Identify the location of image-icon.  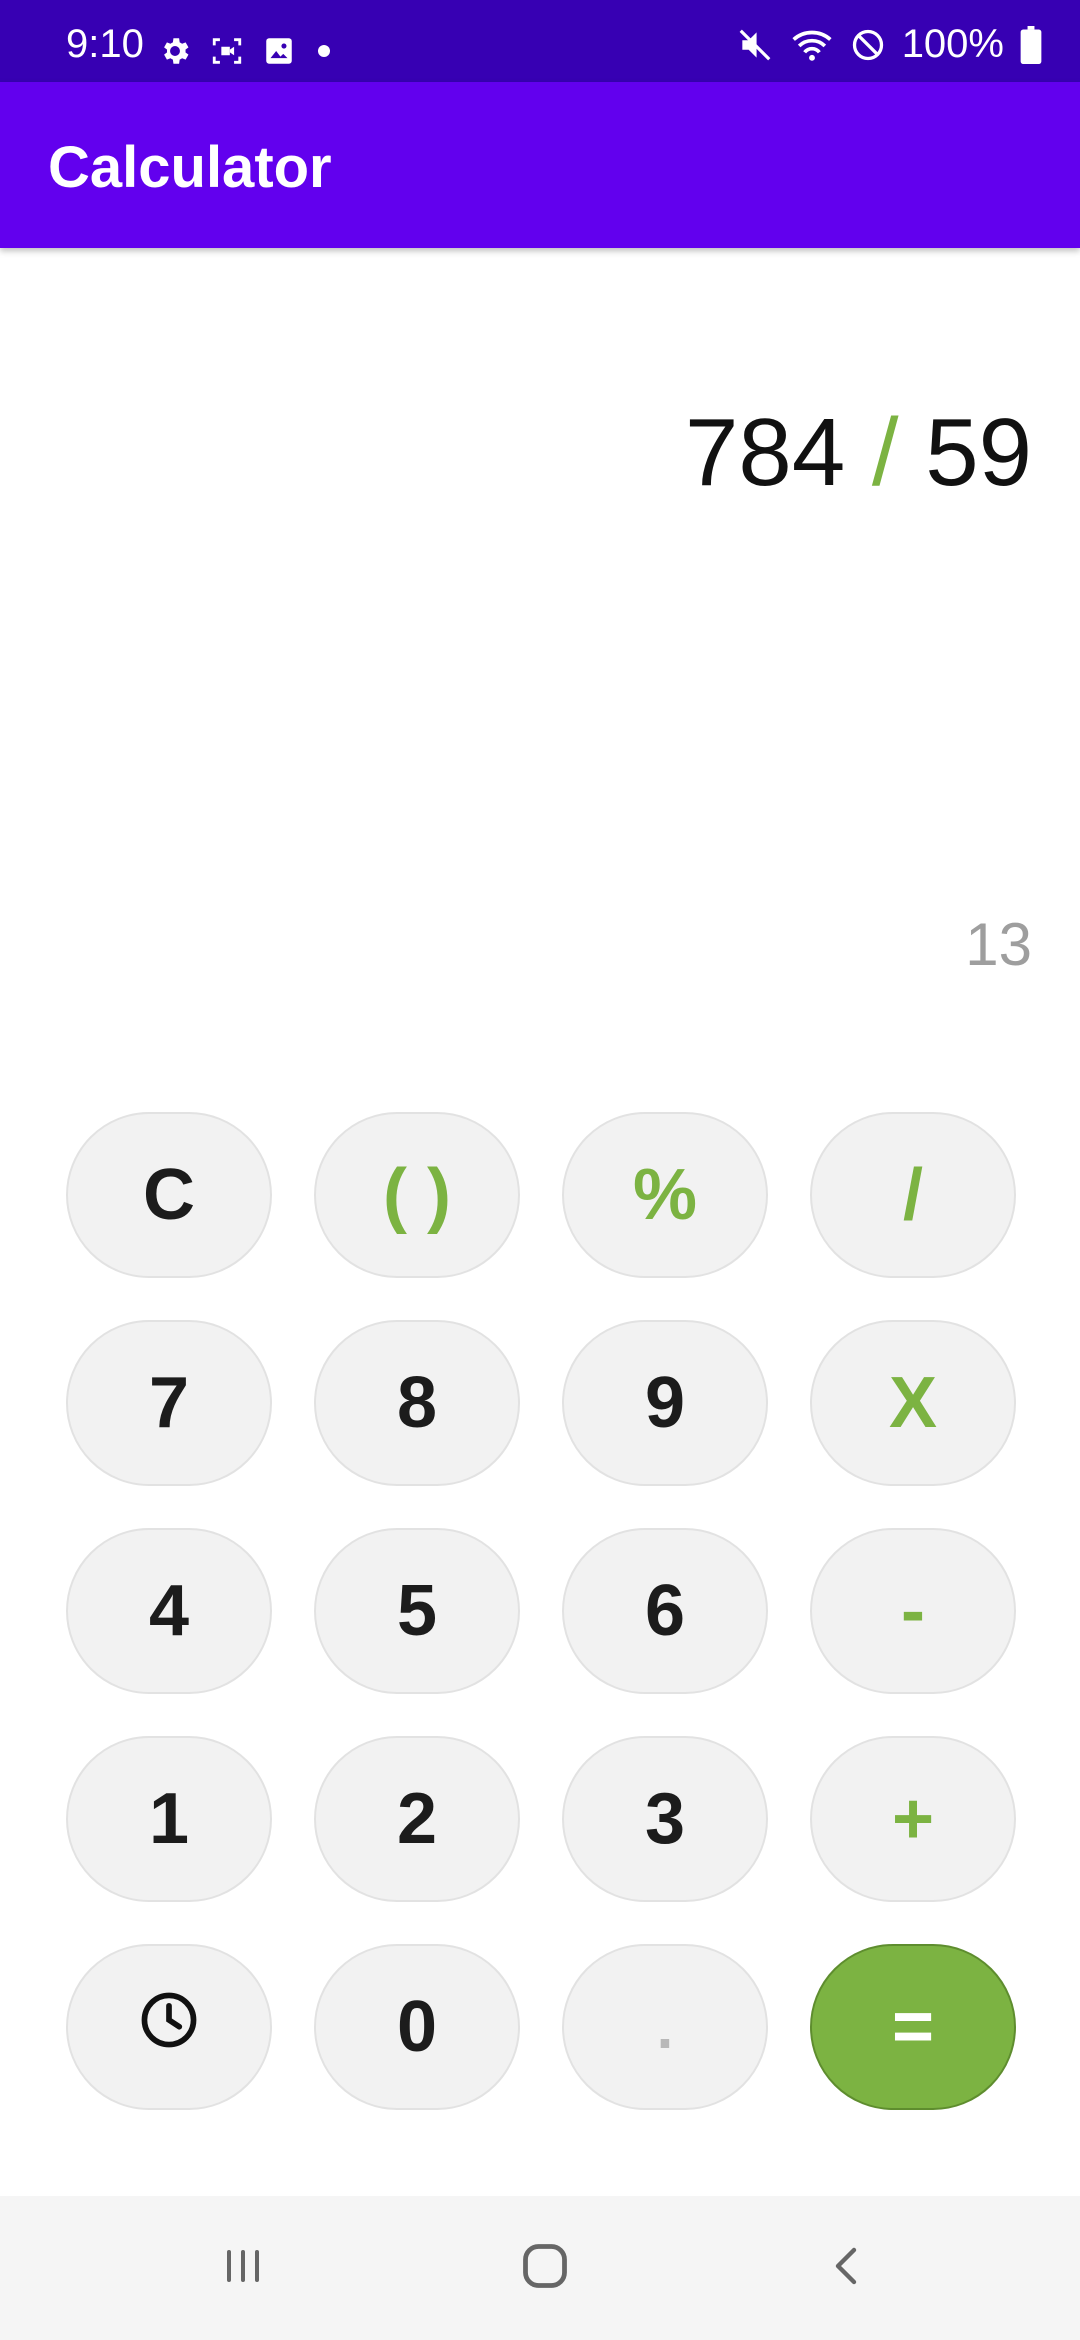
(279, 51).